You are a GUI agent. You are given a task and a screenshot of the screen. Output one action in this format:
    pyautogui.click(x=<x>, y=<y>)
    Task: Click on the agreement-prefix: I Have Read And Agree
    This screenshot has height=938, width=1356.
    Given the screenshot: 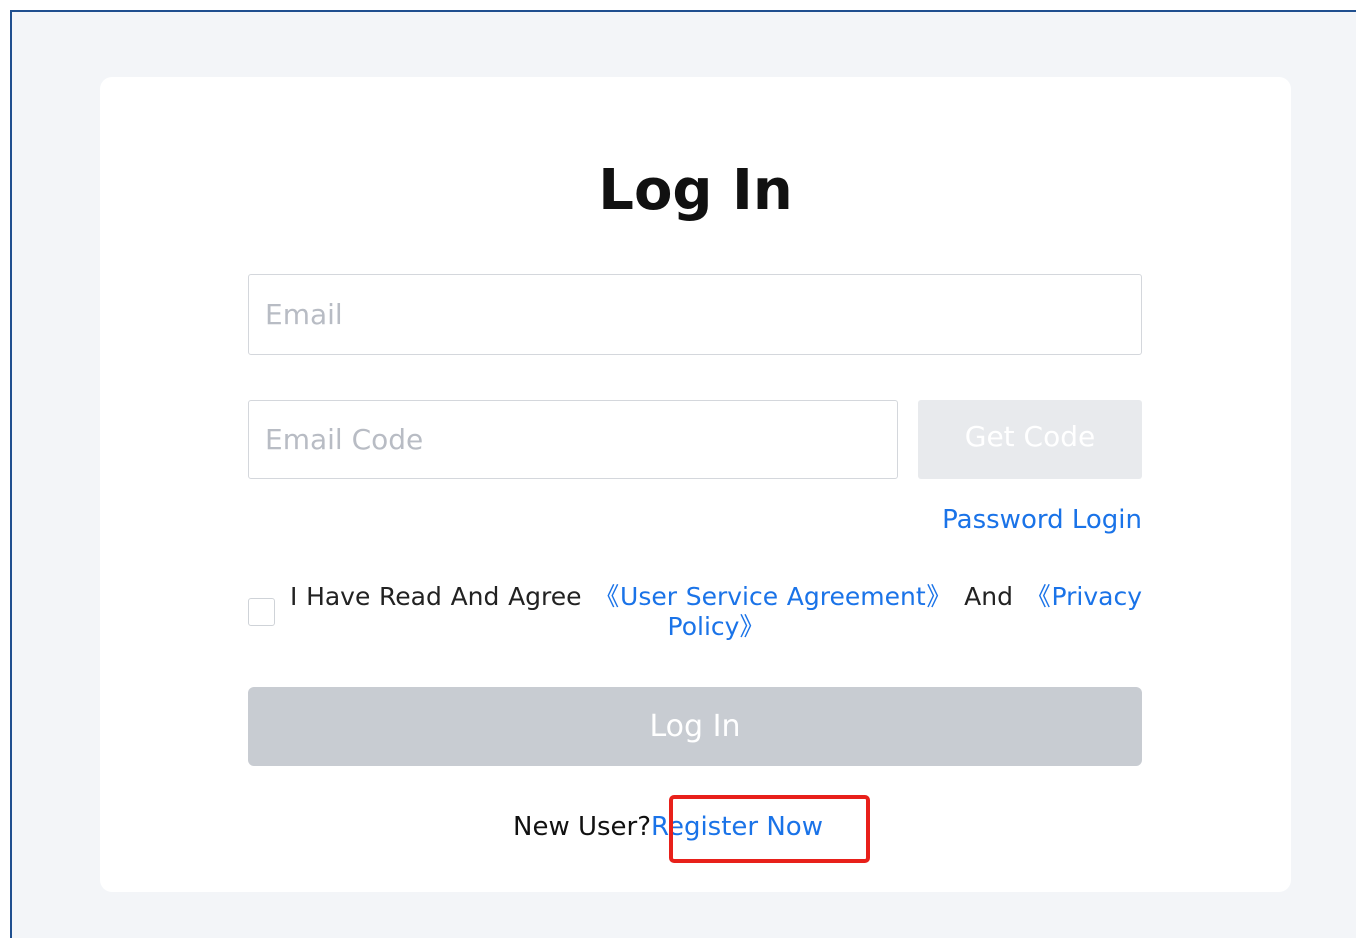 What is the action you would take?
    pyautogui.click(x=436, y=596)
    